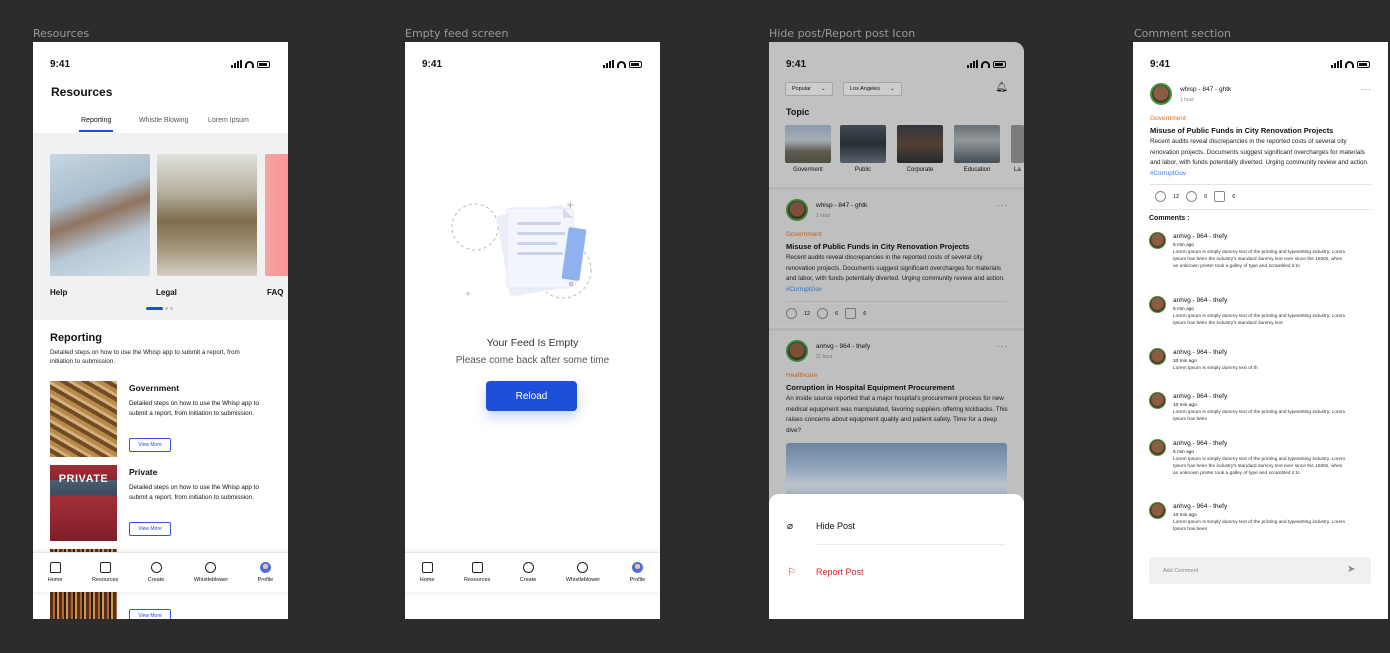 This screenshot has width=1390, height=653. What do you see at coordinates (143, 472) in the screenshot?
I see `resource-title: Private` at bounding box center [143, 472].